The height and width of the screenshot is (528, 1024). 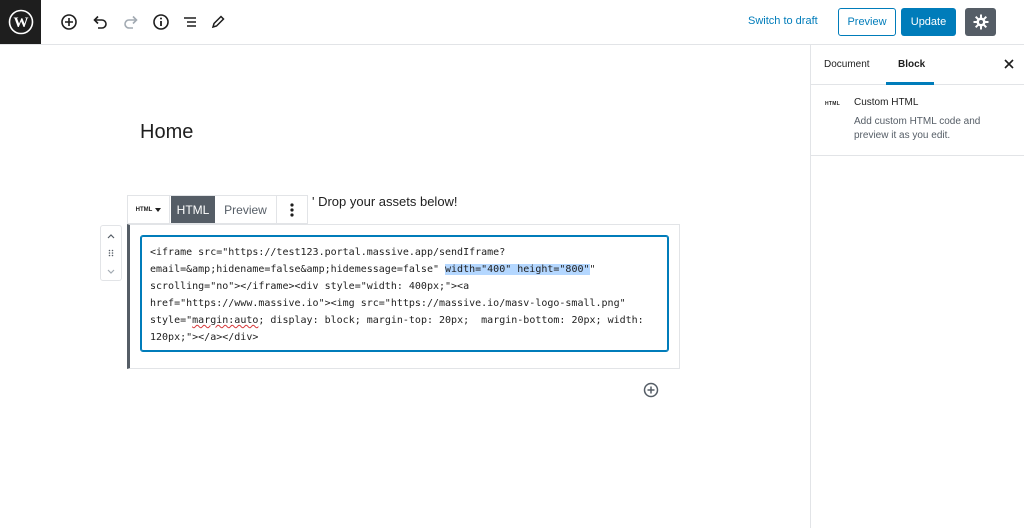 What do you see at coordinates (166, 132) in the screenshot?
I see `page-title: Home` at bounding box center [166, 132].